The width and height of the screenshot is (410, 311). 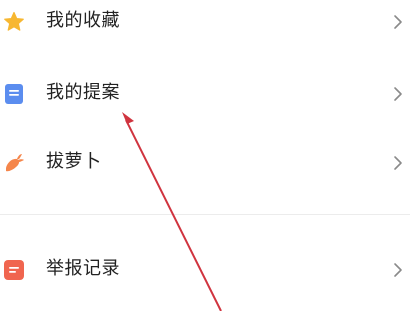 I want to click on section-divider, so click(x=205, y=214).